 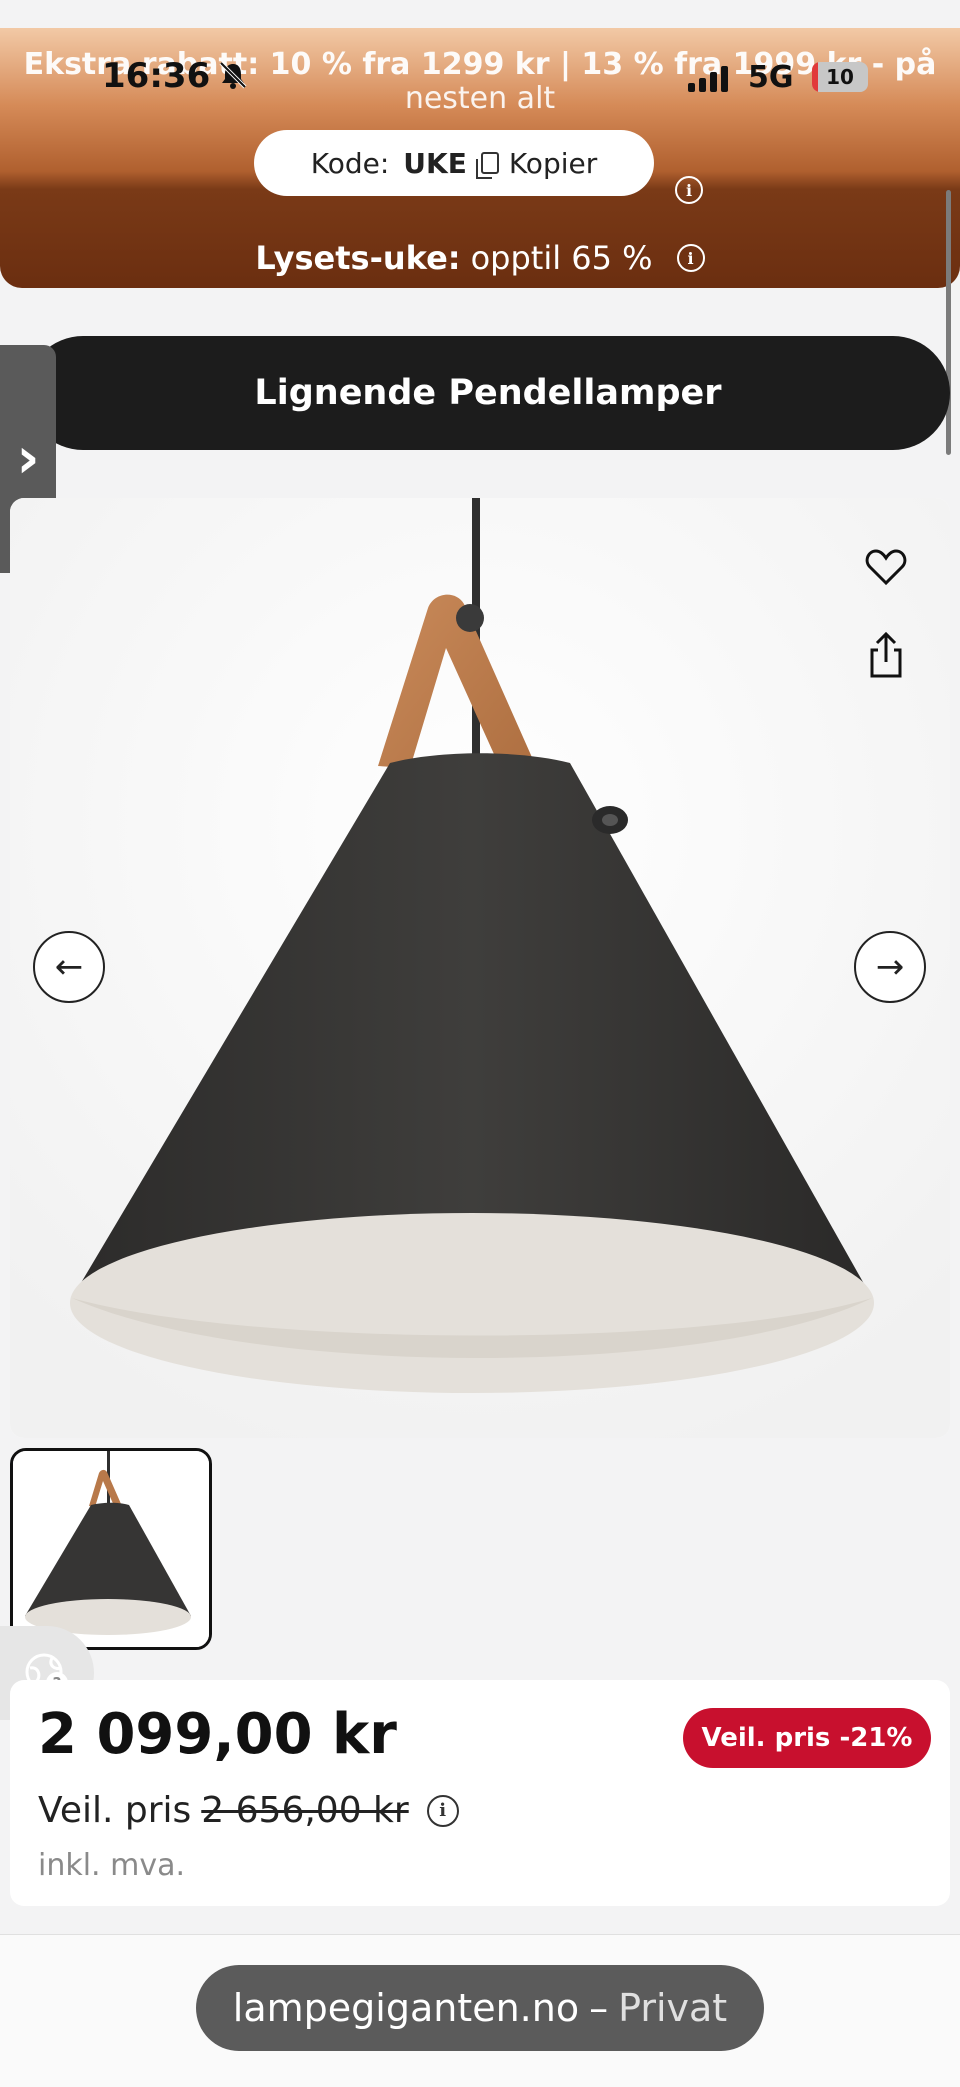 I want to click on share-icon, so click(x=886, y=655).